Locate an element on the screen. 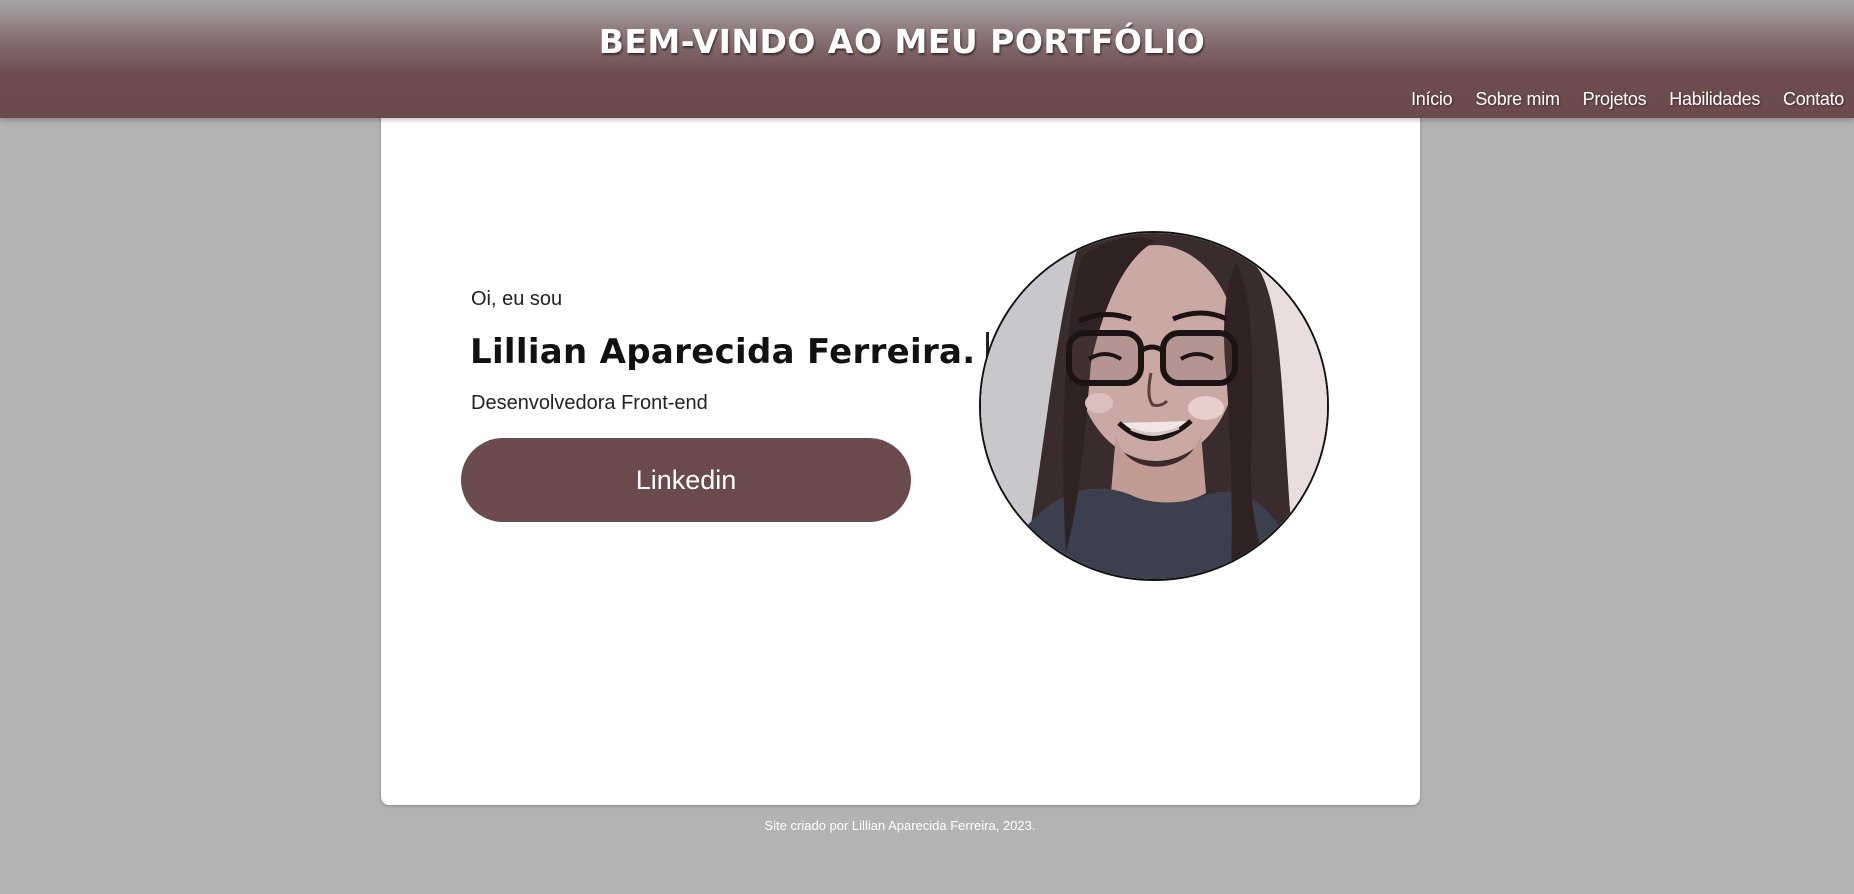 This screenshot has height=894, width=1854. hero-name: Lillian Aparecida Ferreira. is located at coordinates (723, 352).